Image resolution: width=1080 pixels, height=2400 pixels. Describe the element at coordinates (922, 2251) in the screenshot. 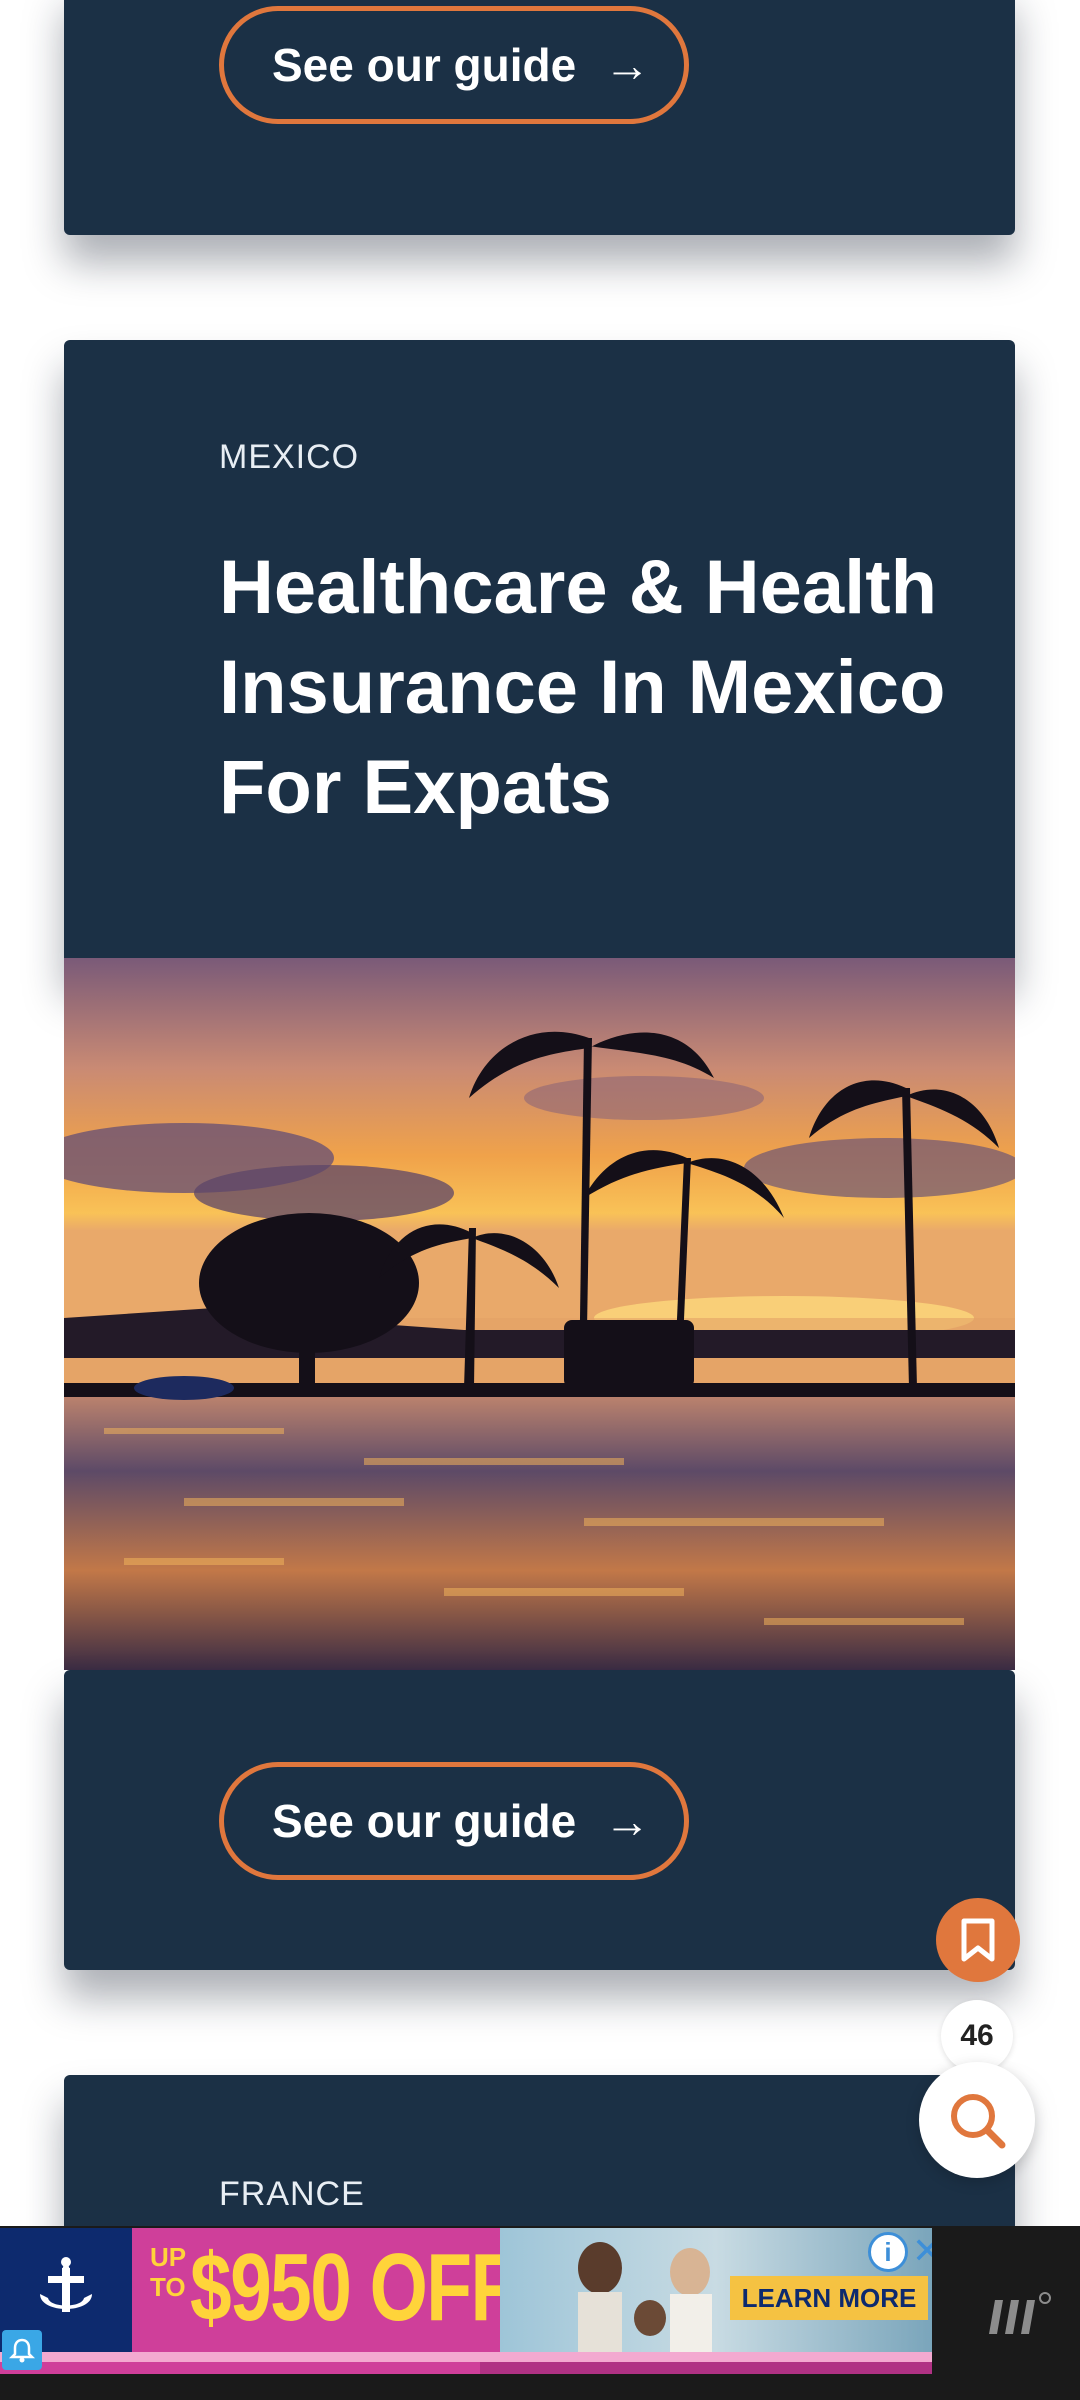

I see `ad-close-icon: ✕` at that location.